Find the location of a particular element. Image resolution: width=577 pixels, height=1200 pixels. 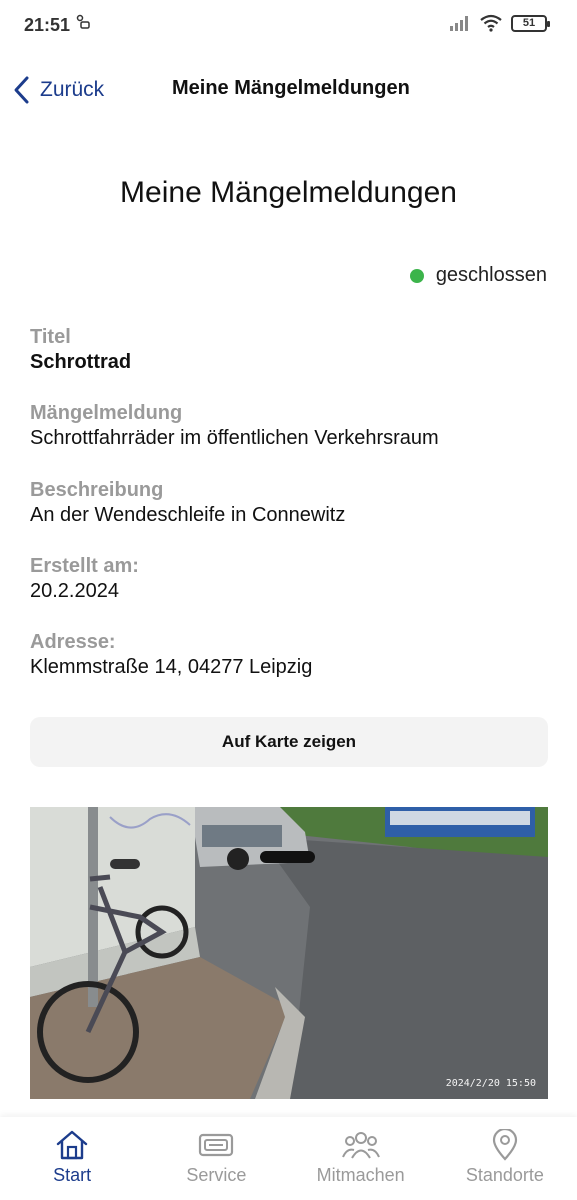

ticket-icon is located at coordinates (216, 1145).